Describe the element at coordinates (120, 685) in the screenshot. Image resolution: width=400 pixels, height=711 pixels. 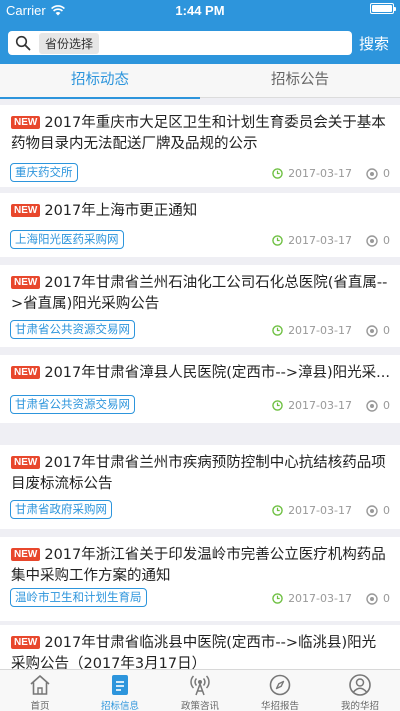
I see `document-icon` at that location.